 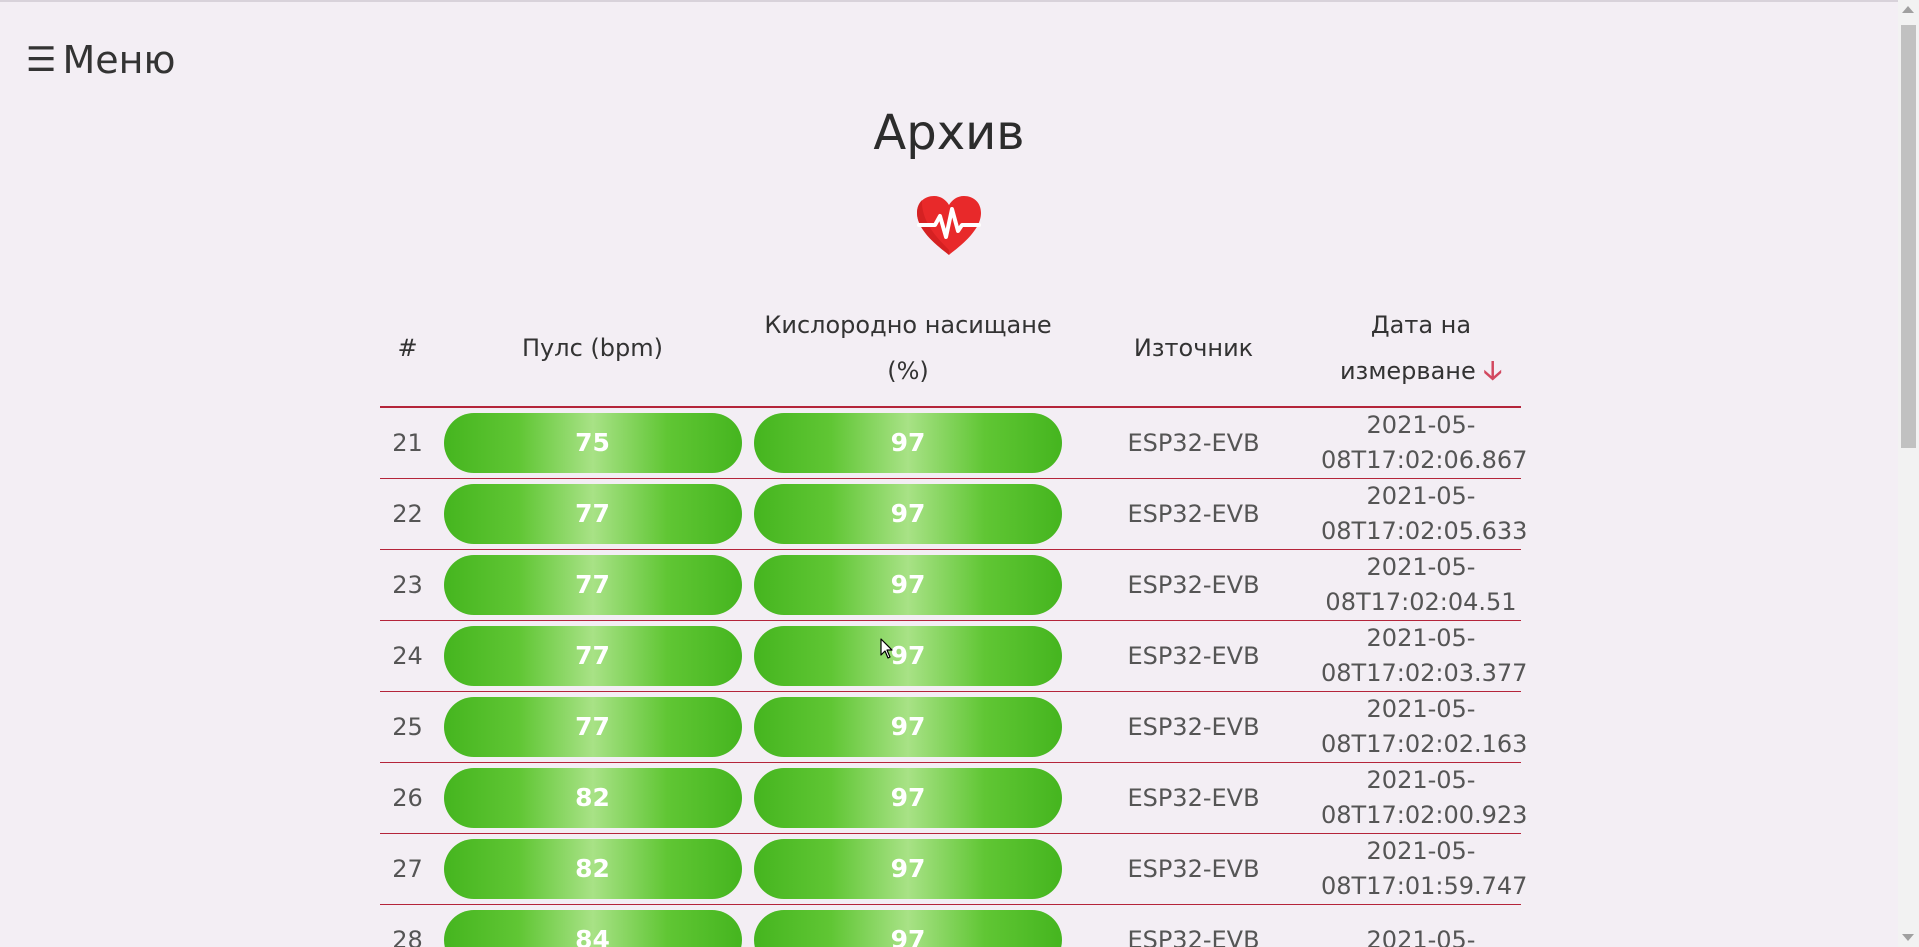 I want to click on row-index: 28, so click(x=407, y=925).